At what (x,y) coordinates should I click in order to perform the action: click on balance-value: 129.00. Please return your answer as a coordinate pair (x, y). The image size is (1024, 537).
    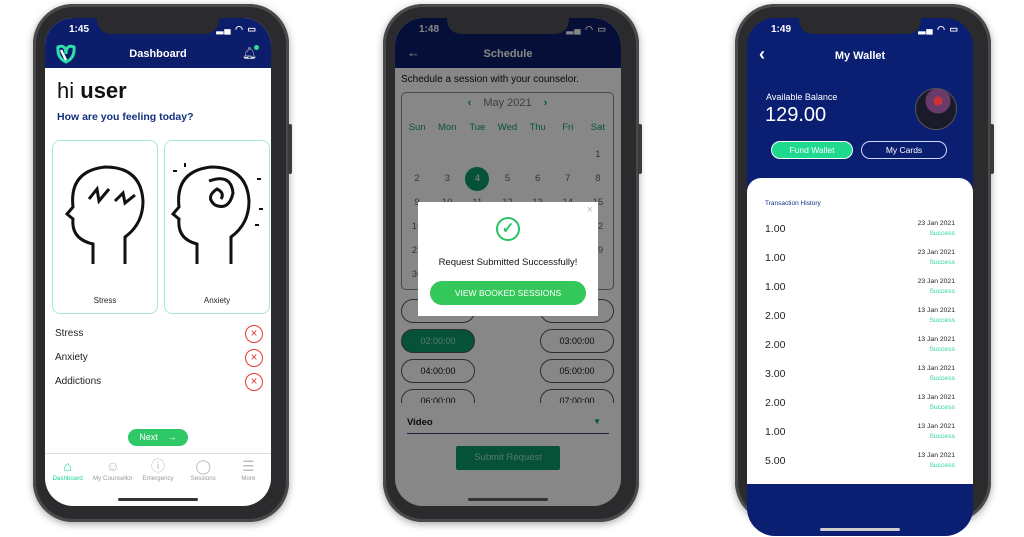
    Looking at the image, I should click on (796, 115).